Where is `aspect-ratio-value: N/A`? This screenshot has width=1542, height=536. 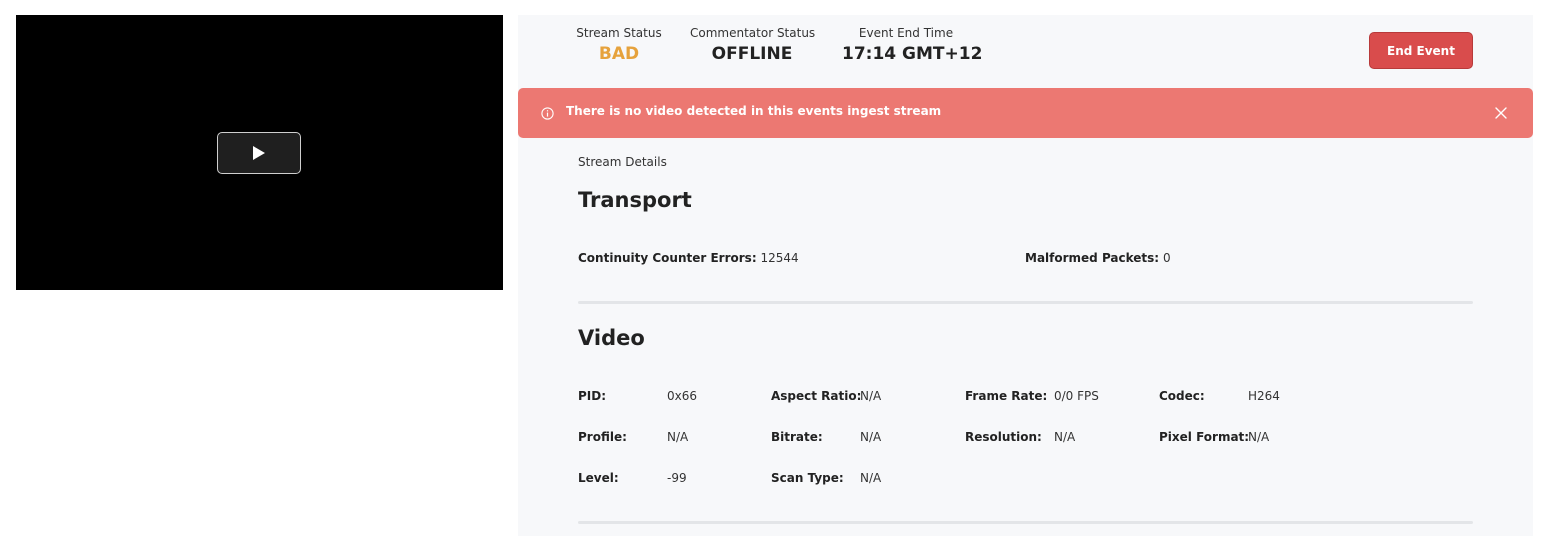 aspect-ratio-value: N/A is located at coordinates (871, 396).